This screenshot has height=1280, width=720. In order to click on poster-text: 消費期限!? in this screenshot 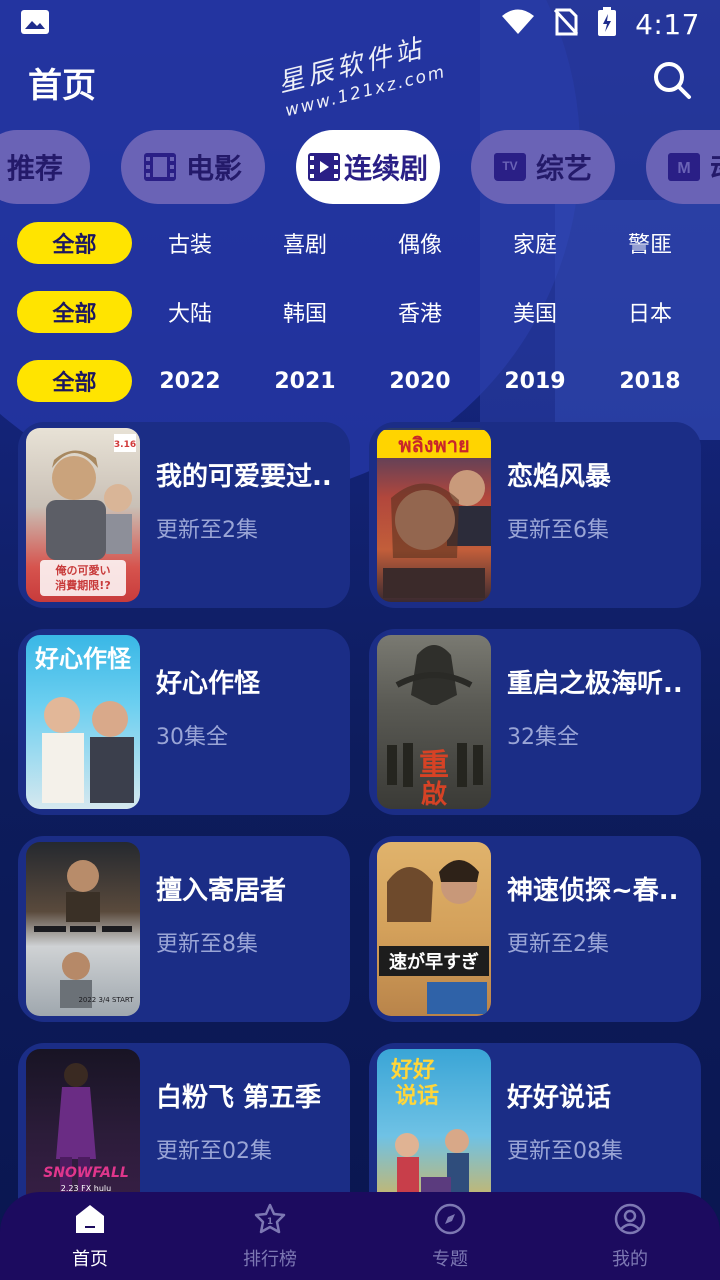, I will do `click(82, 585)`.